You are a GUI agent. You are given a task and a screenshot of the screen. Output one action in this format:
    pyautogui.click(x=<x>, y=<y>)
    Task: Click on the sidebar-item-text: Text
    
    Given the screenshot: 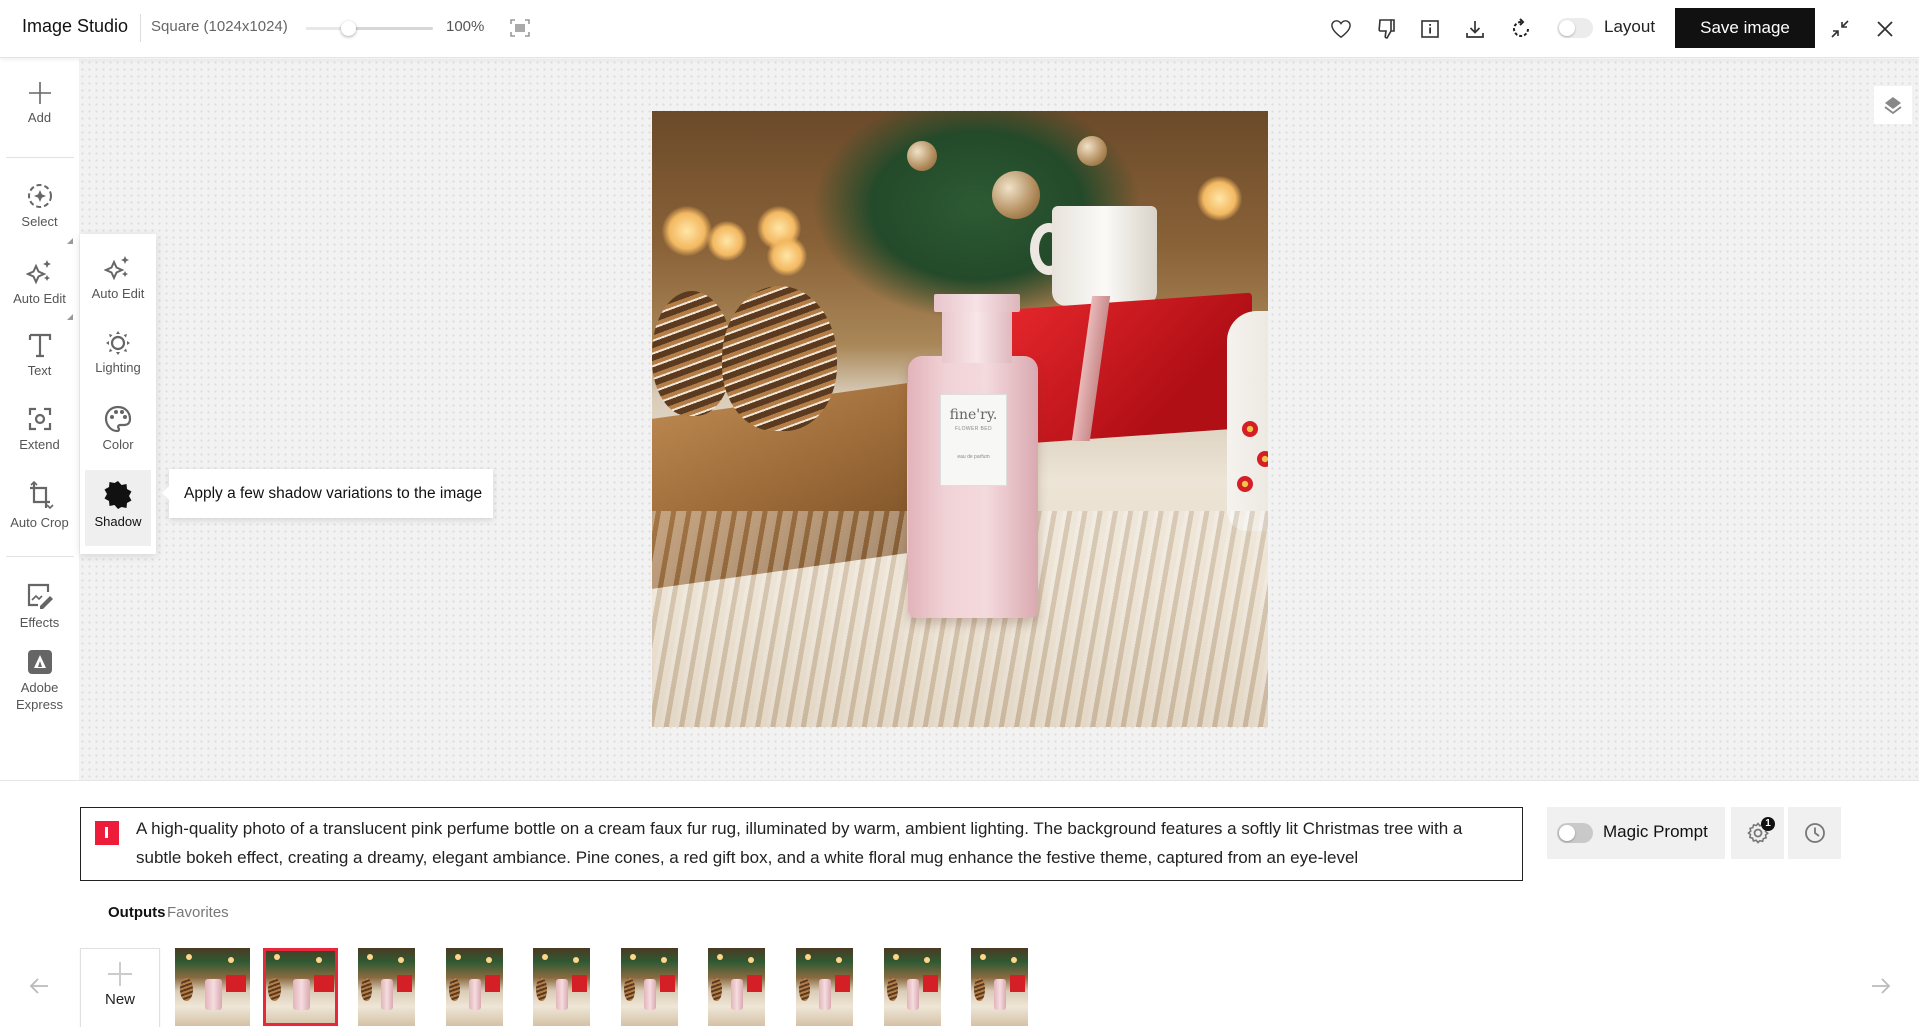 What is the action you would take?
    pyautogui.click(x=39, y=355)
    